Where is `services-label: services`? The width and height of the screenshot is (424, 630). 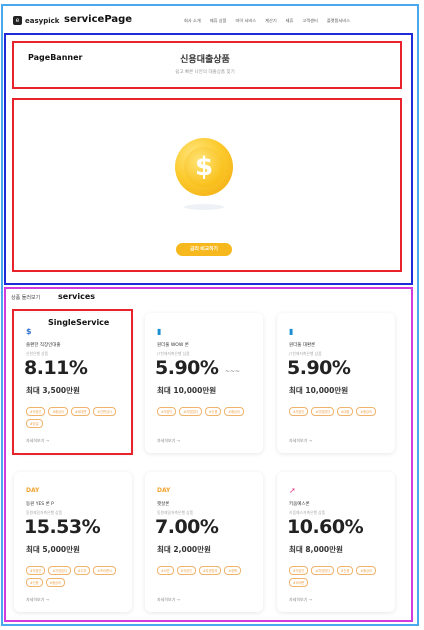
services-label: services is located at coordinates (77, 296).